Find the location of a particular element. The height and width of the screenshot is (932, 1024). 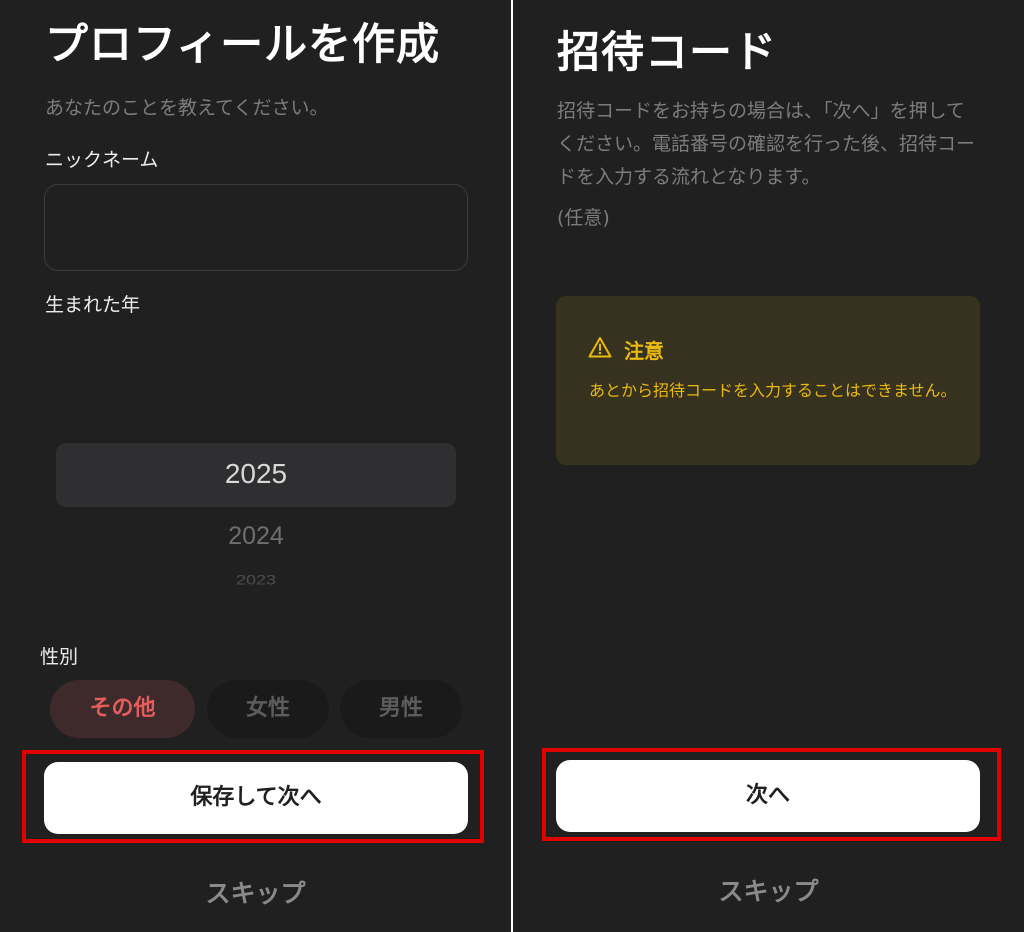

birth-year-label: 生まれた年 is located at coordinates (93, 305).